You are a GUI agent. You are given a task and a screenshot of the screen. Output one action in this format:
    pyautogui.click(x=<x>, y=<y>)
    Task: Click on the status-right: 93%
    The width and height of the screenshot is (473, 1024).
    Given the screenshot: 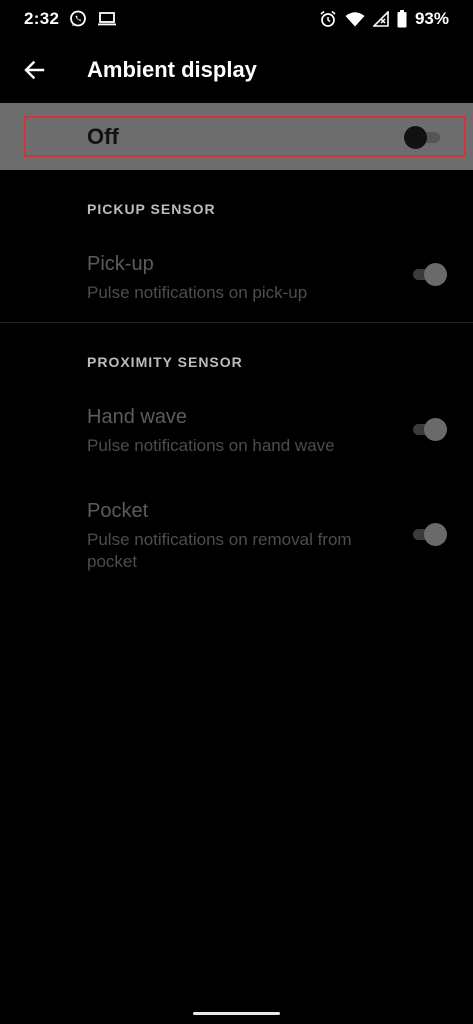 What is the action you would take?
    pyautogui.click(x=384, y=19)
    